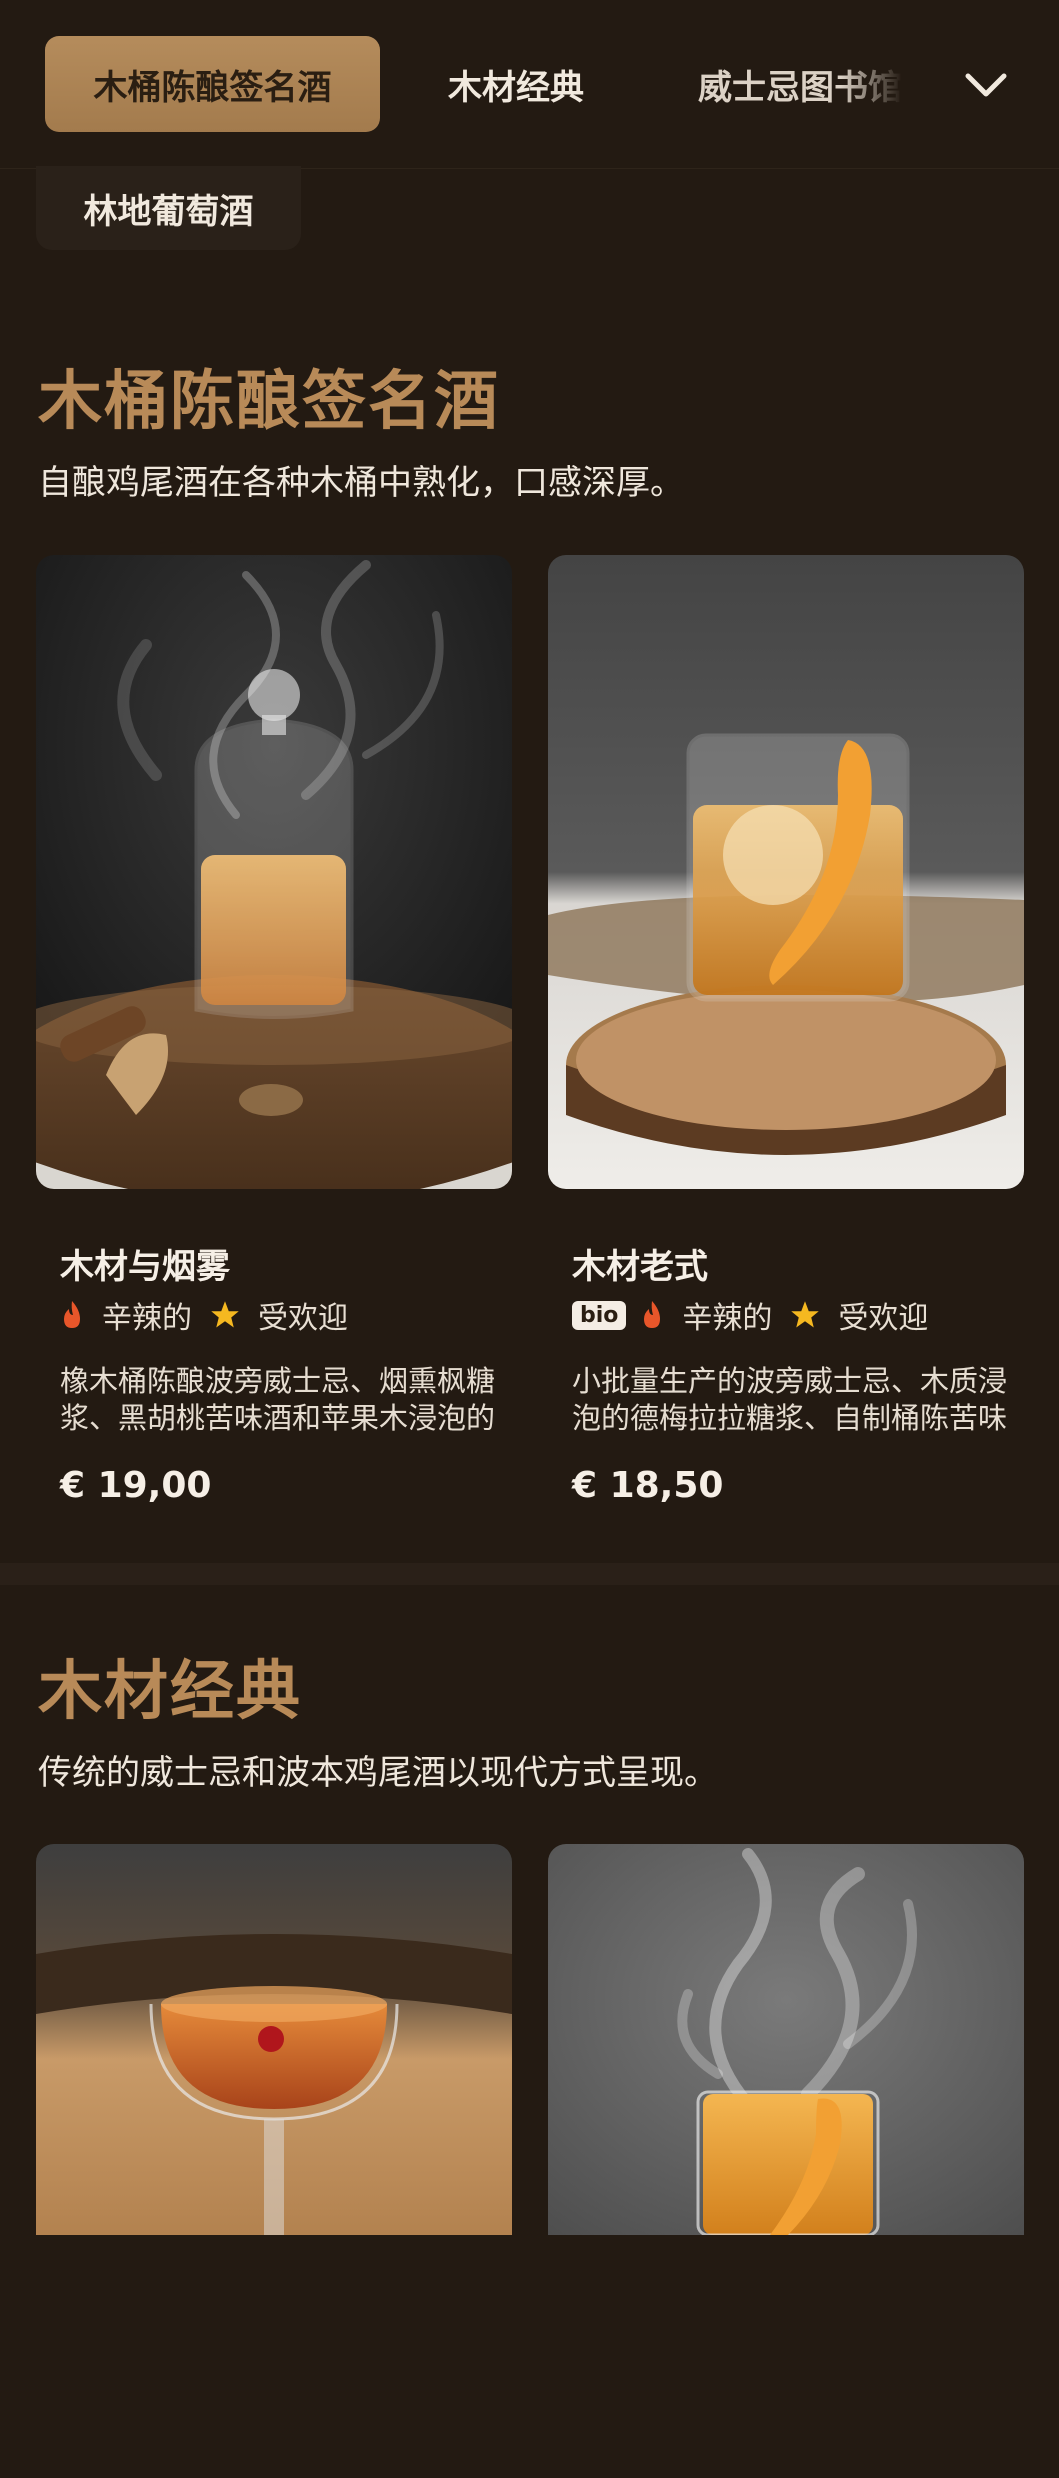 The width and height of the screenshot is (1059, 2478). Describe the element at coordinates (145, 1267) in the screenshot. I see `product-name: 木材与烟雾` at that location.